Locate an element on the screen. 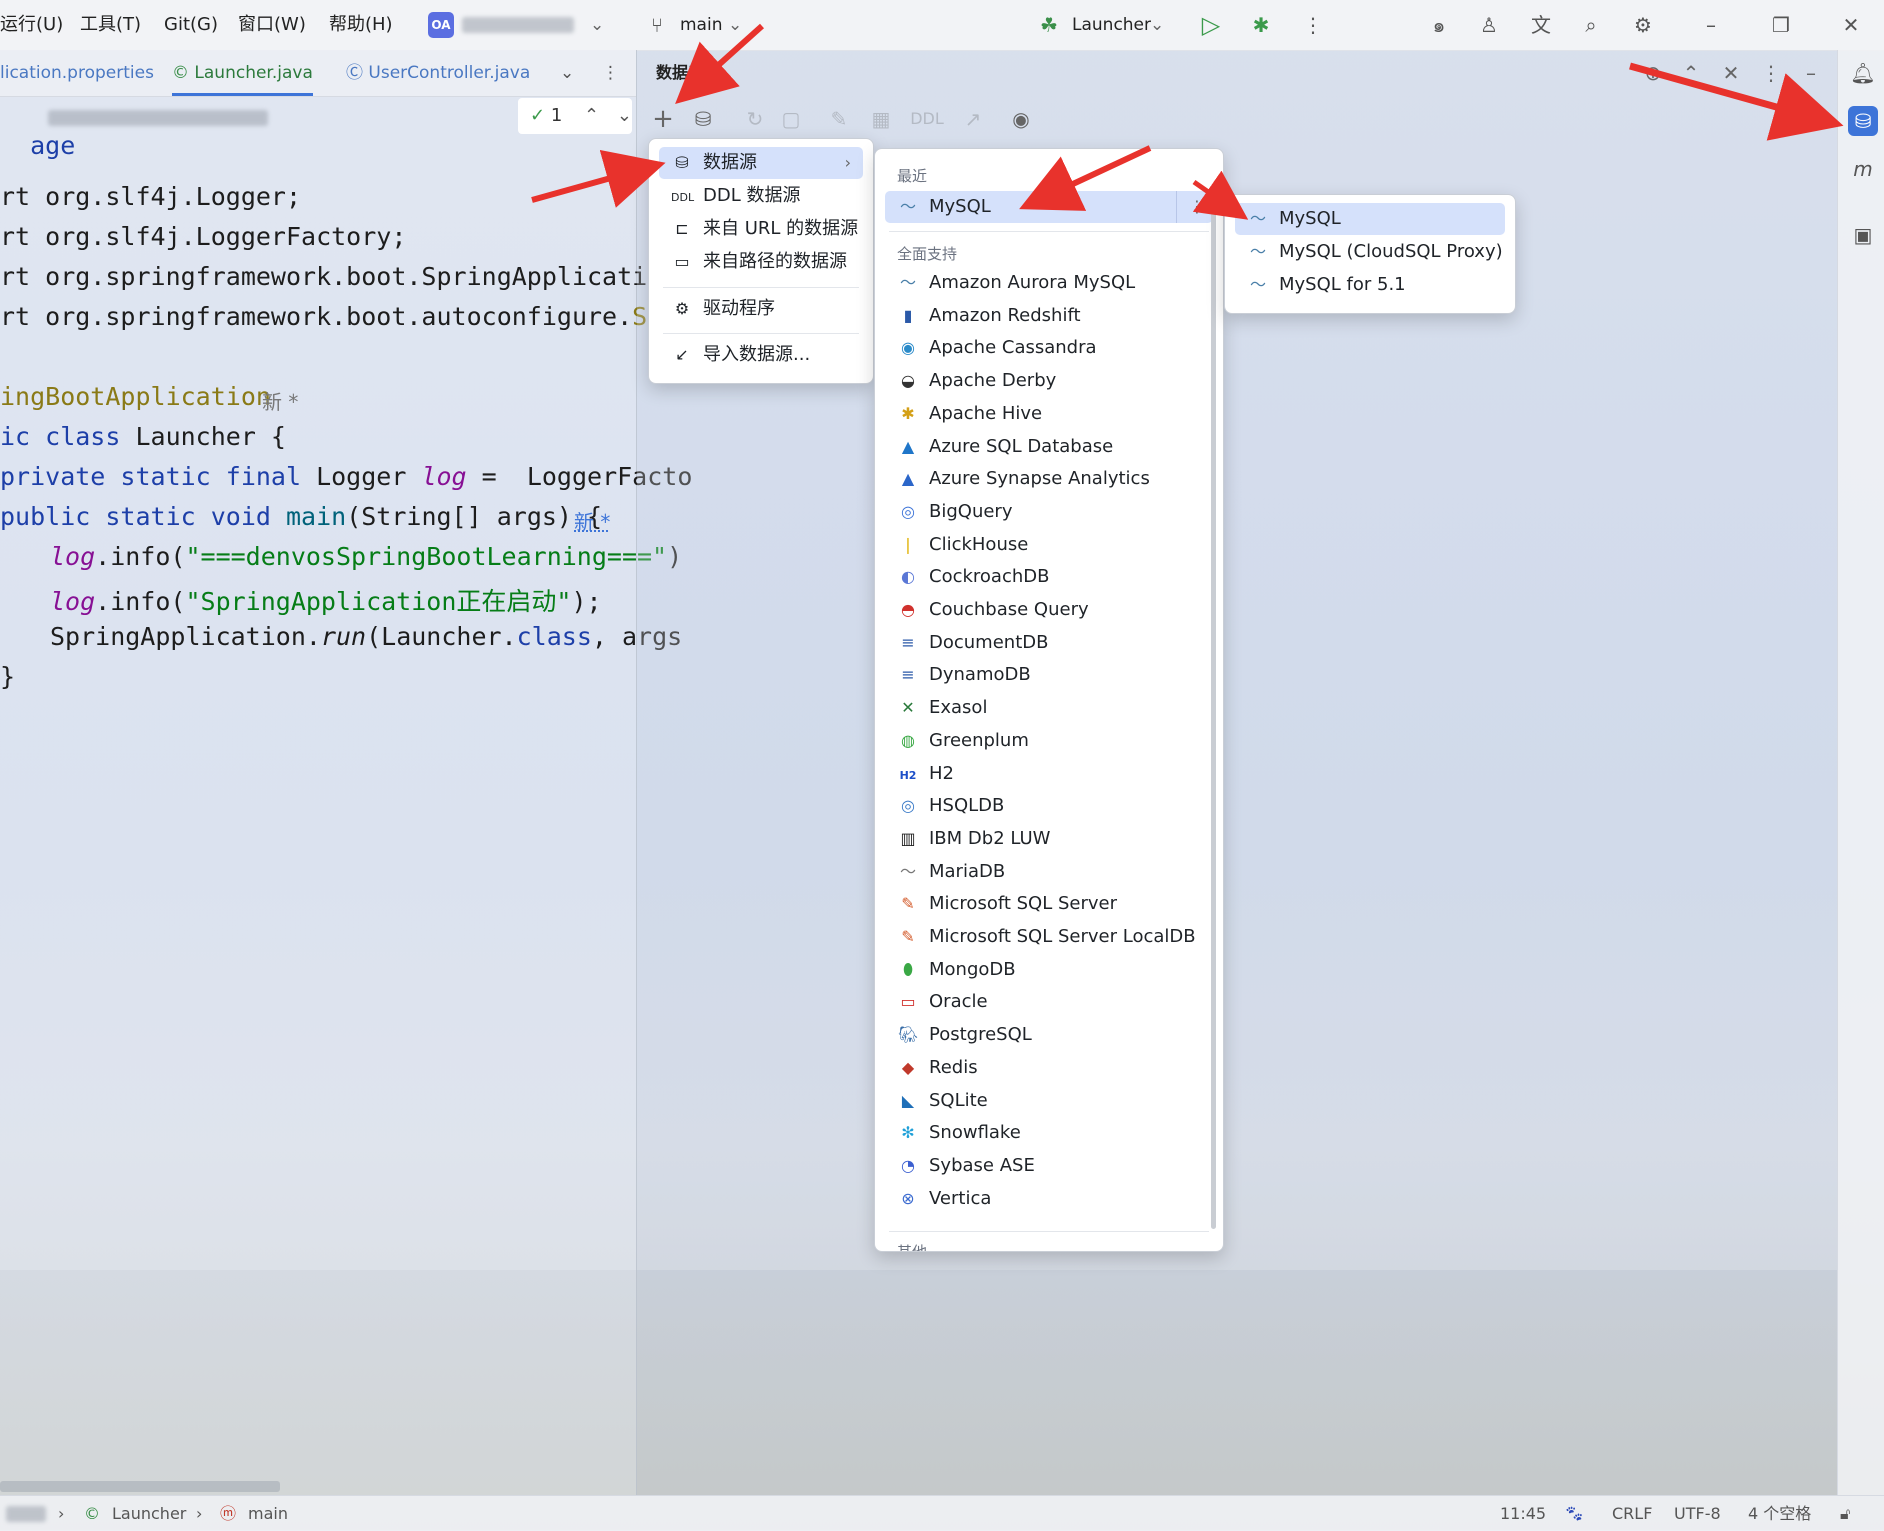  arrow-to-recent-mysql is located at coordinates (1085, 178).